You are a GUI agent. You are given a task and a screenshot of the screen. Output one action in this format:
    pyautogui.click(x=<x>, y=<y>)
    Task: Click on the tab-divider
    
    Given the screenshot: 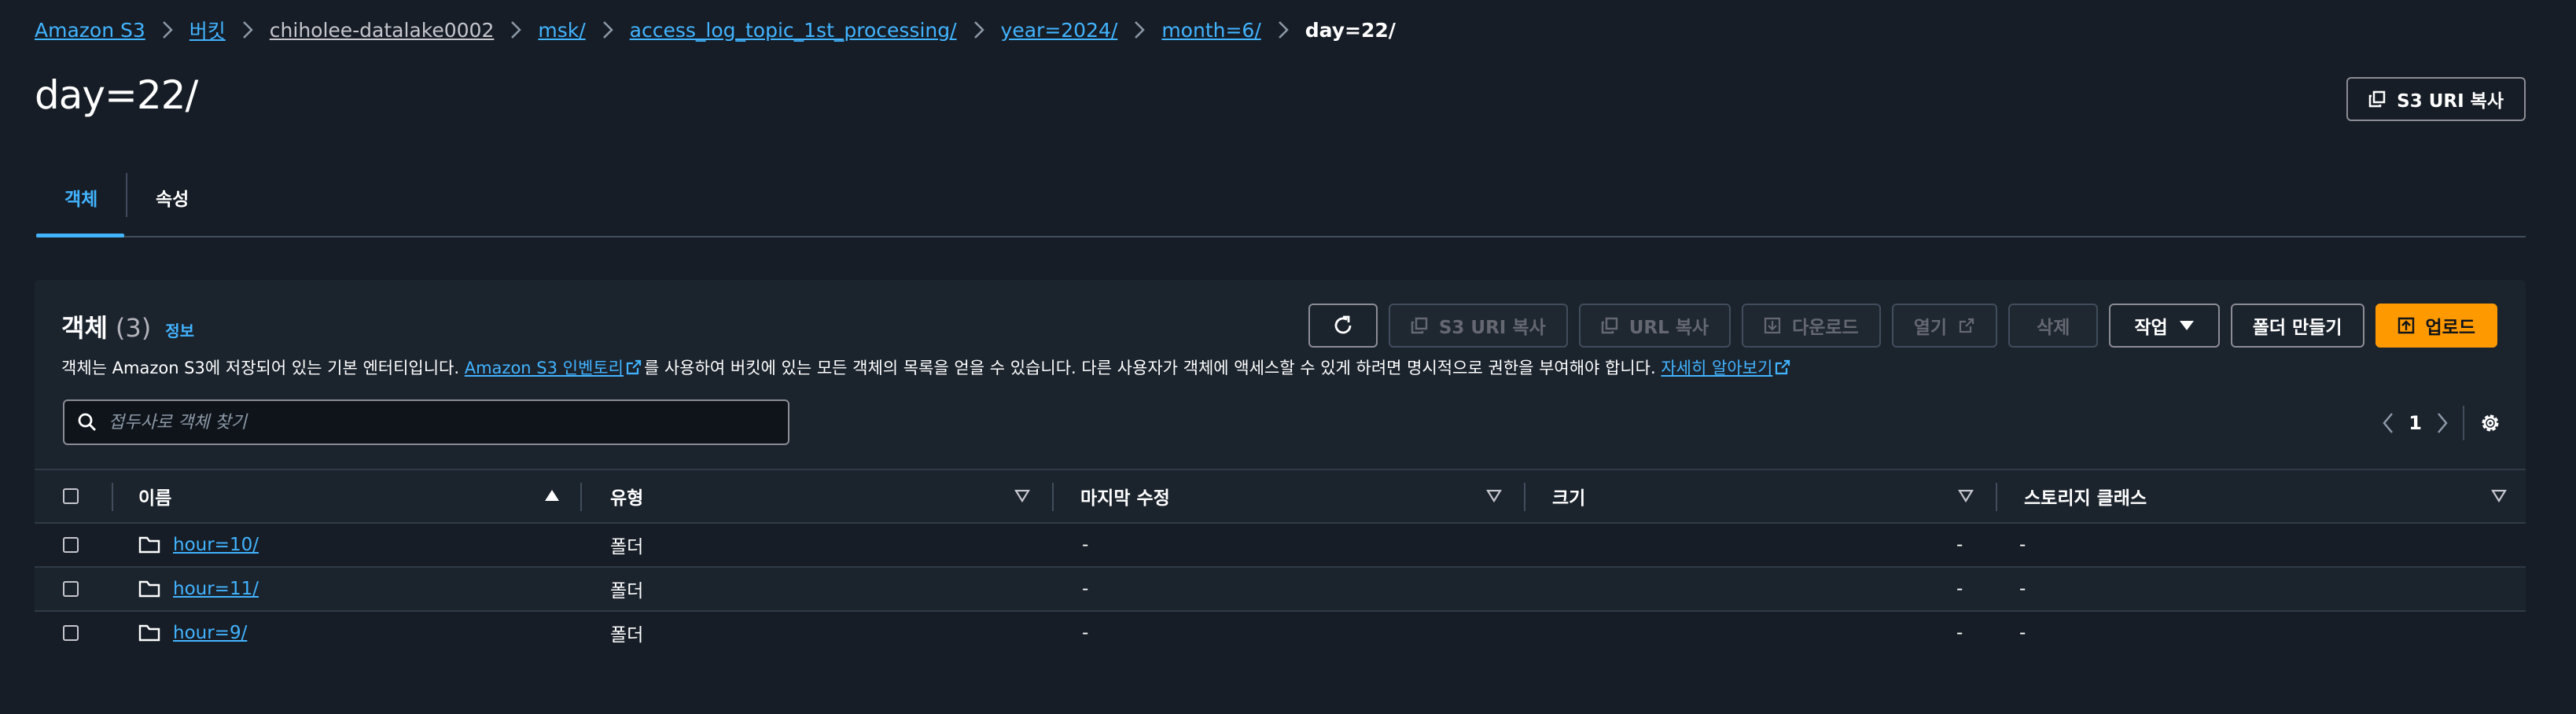 What is the action you would take?
    pyautogui.click(x=126, y=195)
    